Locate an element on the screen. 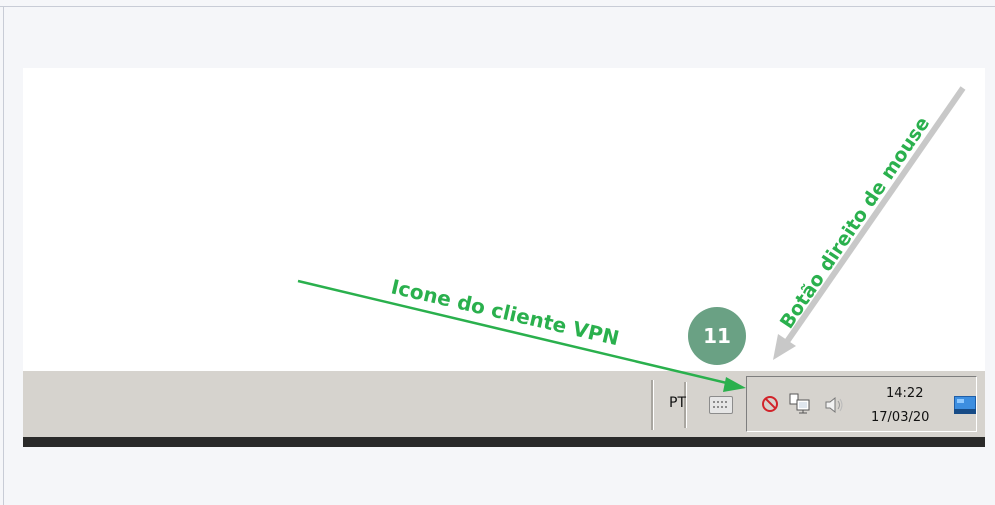  frame-left-border is located at coordinates (3, 255).